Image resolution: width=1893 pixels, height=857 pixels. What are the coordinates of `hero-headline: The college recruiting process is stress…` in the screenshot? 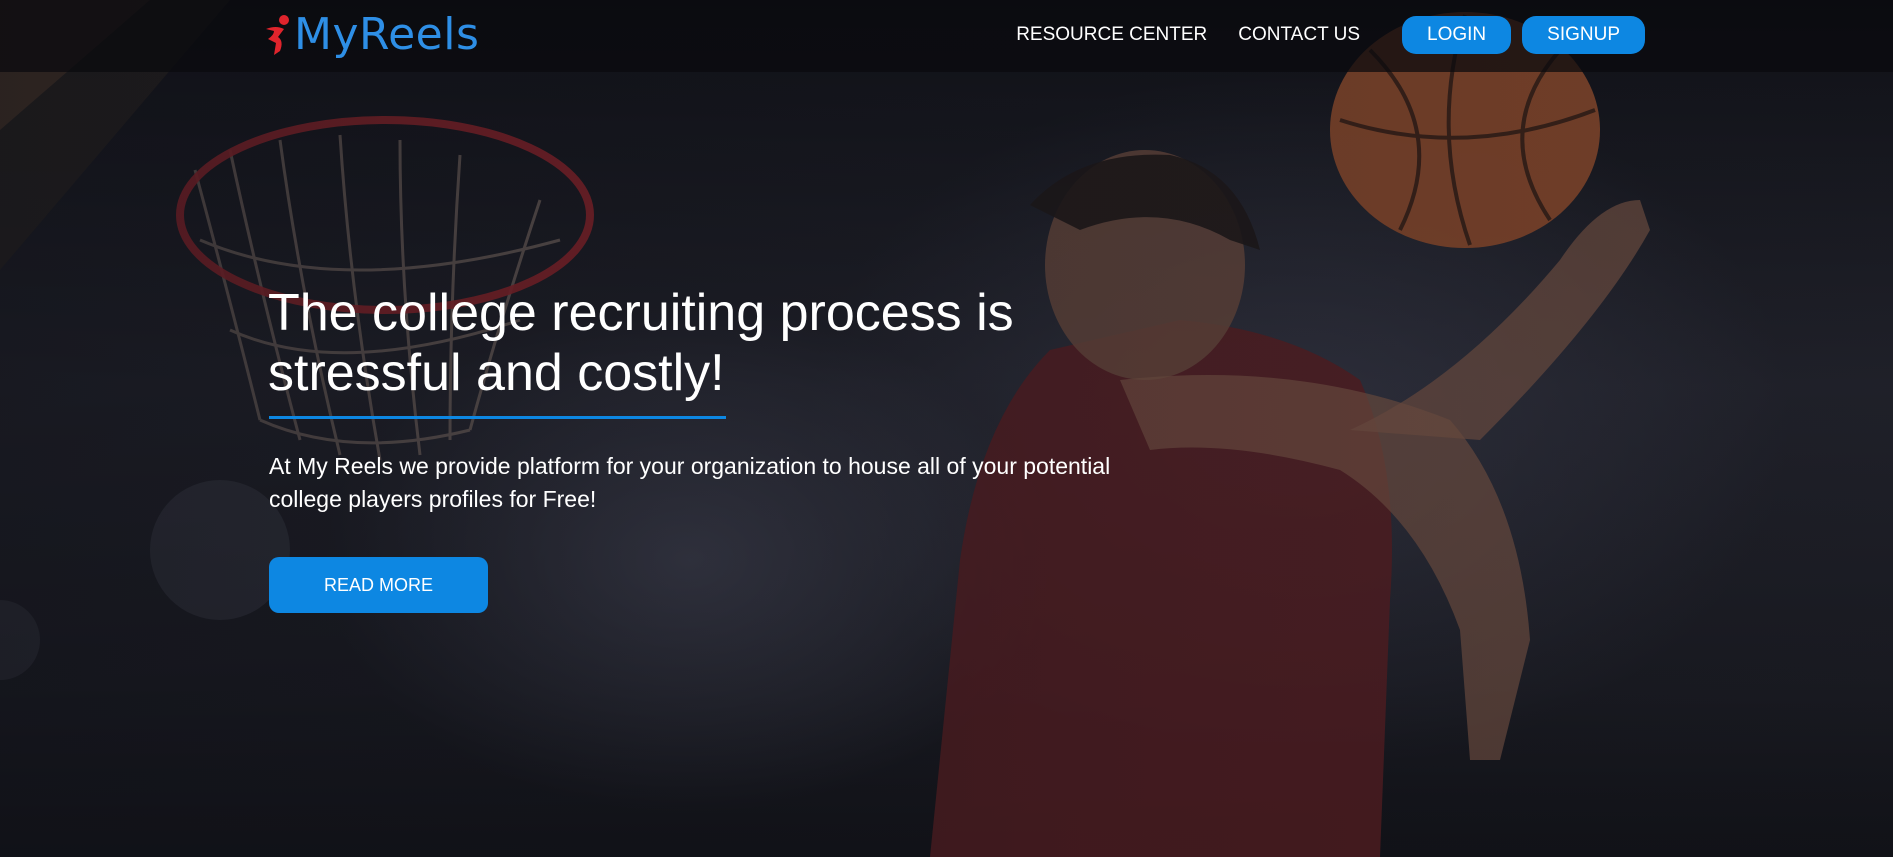 It's located at (641, 343).